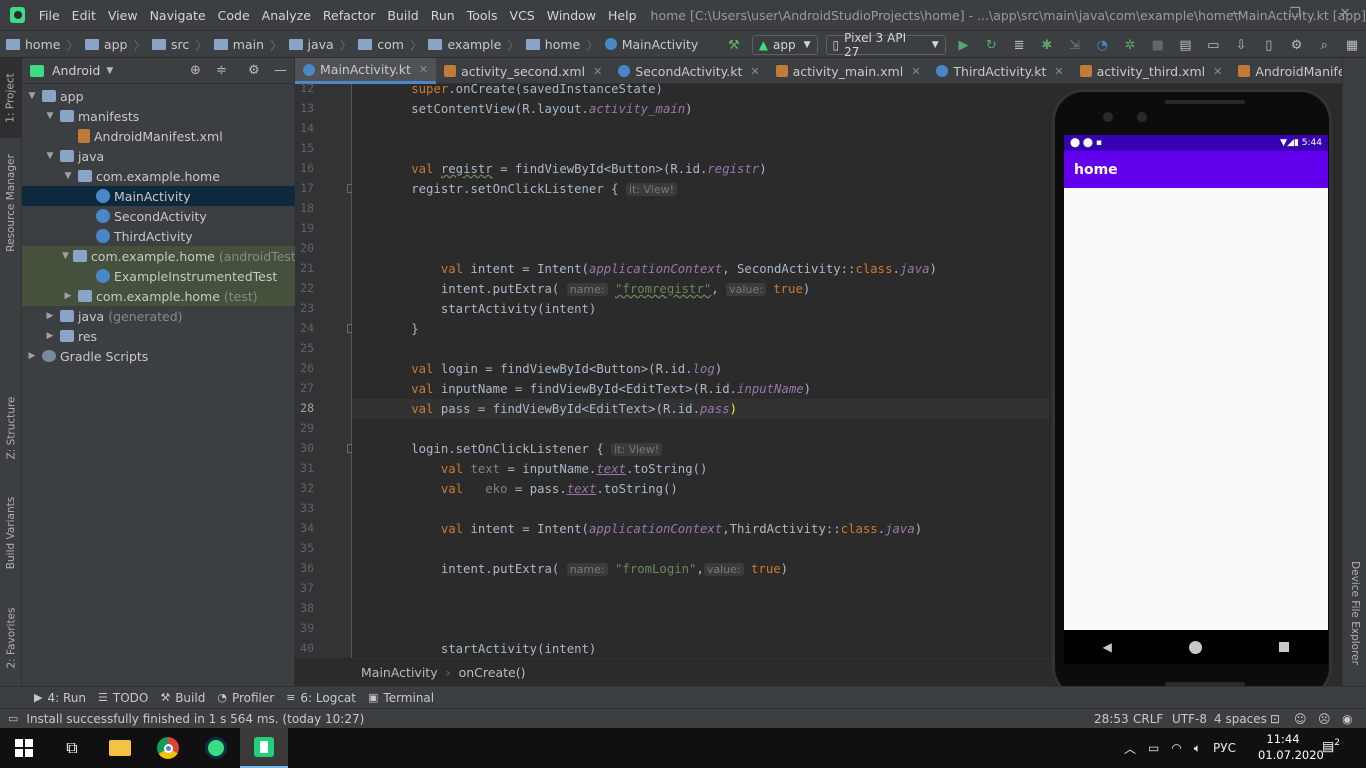  What do you see at coordinates (123, 15) in the screenshot?
I see `menu-view: View` at bounding box center [123, 15].